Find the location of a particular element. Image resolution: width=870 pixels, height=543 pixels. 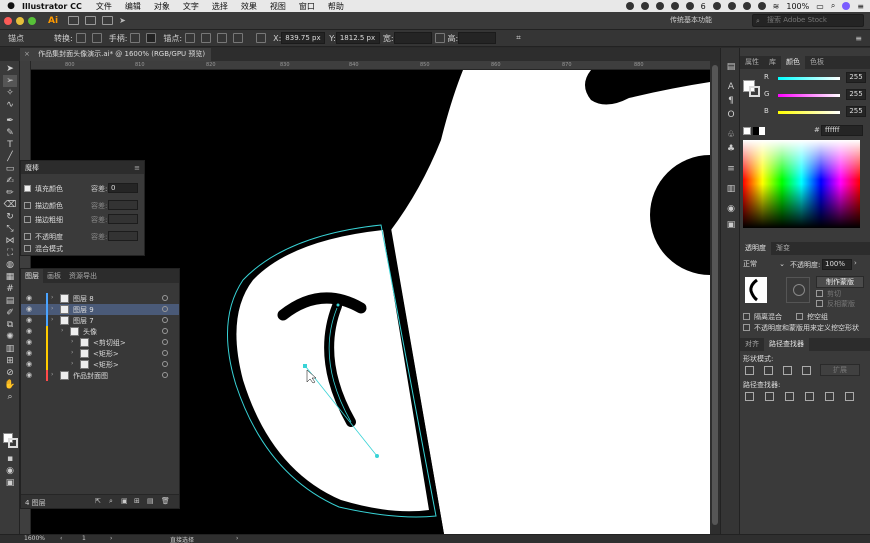

white-swatch is located at coordinates (762, 131).